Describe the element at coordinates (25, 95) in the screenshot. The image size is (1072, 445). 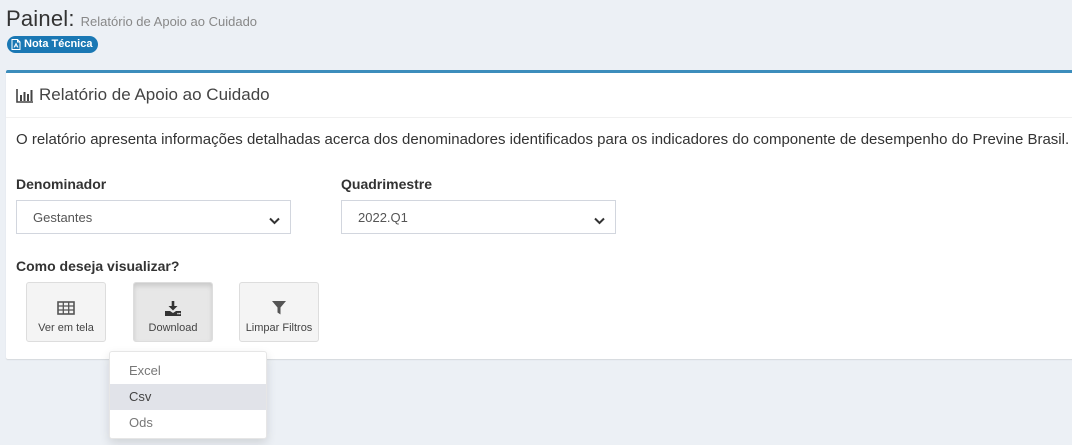
I see `bar-chart-icon` at that location.